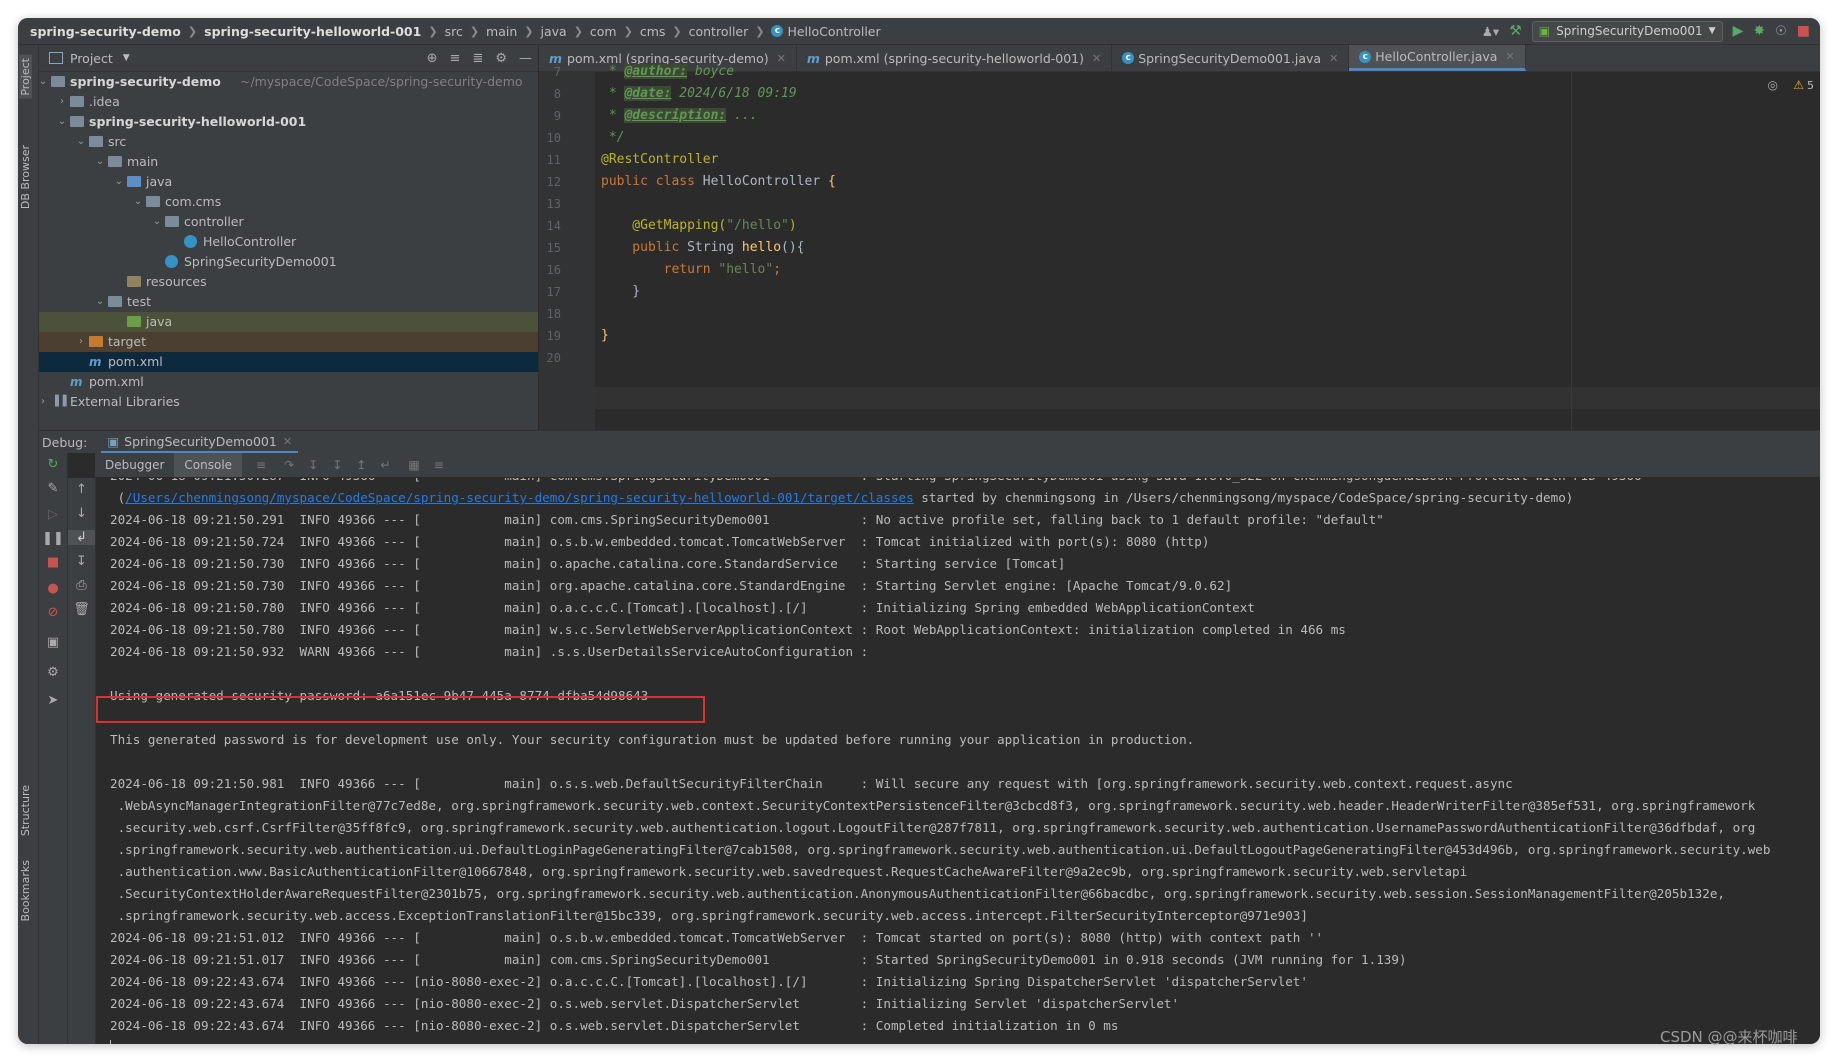  Describe the element at coordinates (1738, 31) in the screenshot. I see `run-icon: ▶` at that location.